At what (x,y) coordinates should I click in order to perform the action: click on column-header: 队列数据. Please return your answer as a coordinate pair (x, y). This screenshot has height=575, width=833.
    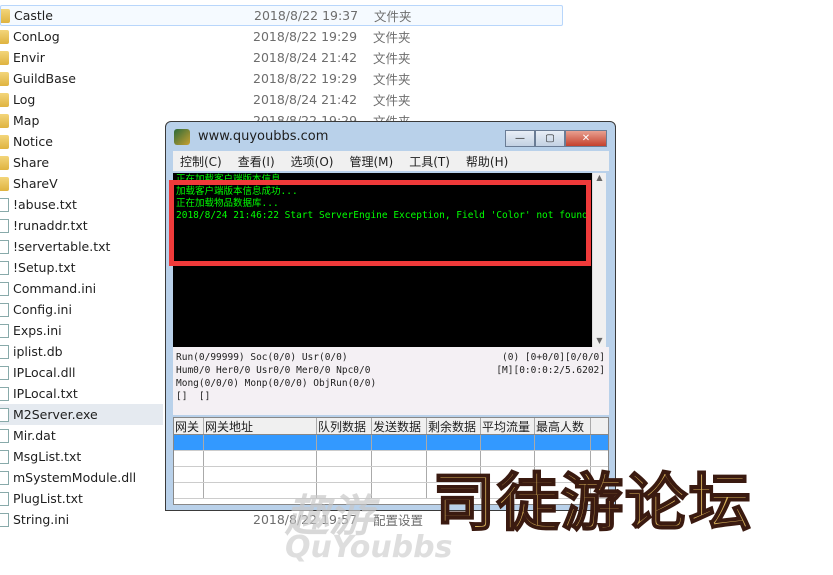
    Looking at the image, I should click on (344, 426).